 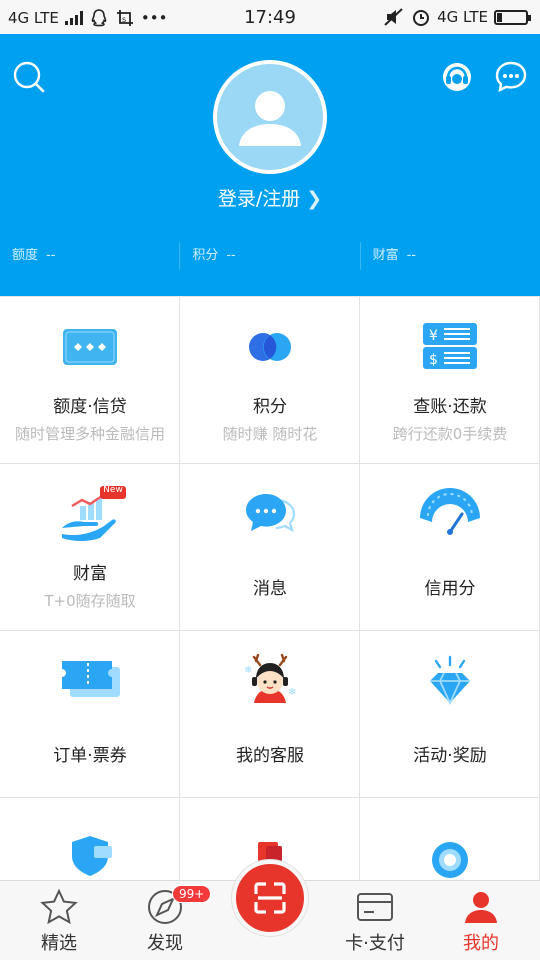 What do you see at coordinates (25, 255) in the screenshot?
I see `stat-label: 额度` at bounding box center [25, 255].